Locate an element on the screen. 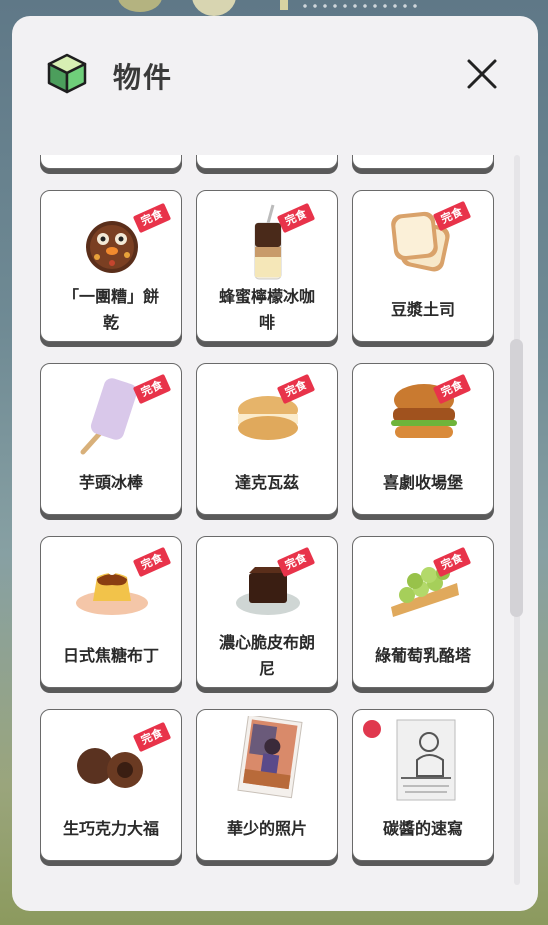  item-card: 完食 日式焦糖布丁 is located at coordinates (111, 612).